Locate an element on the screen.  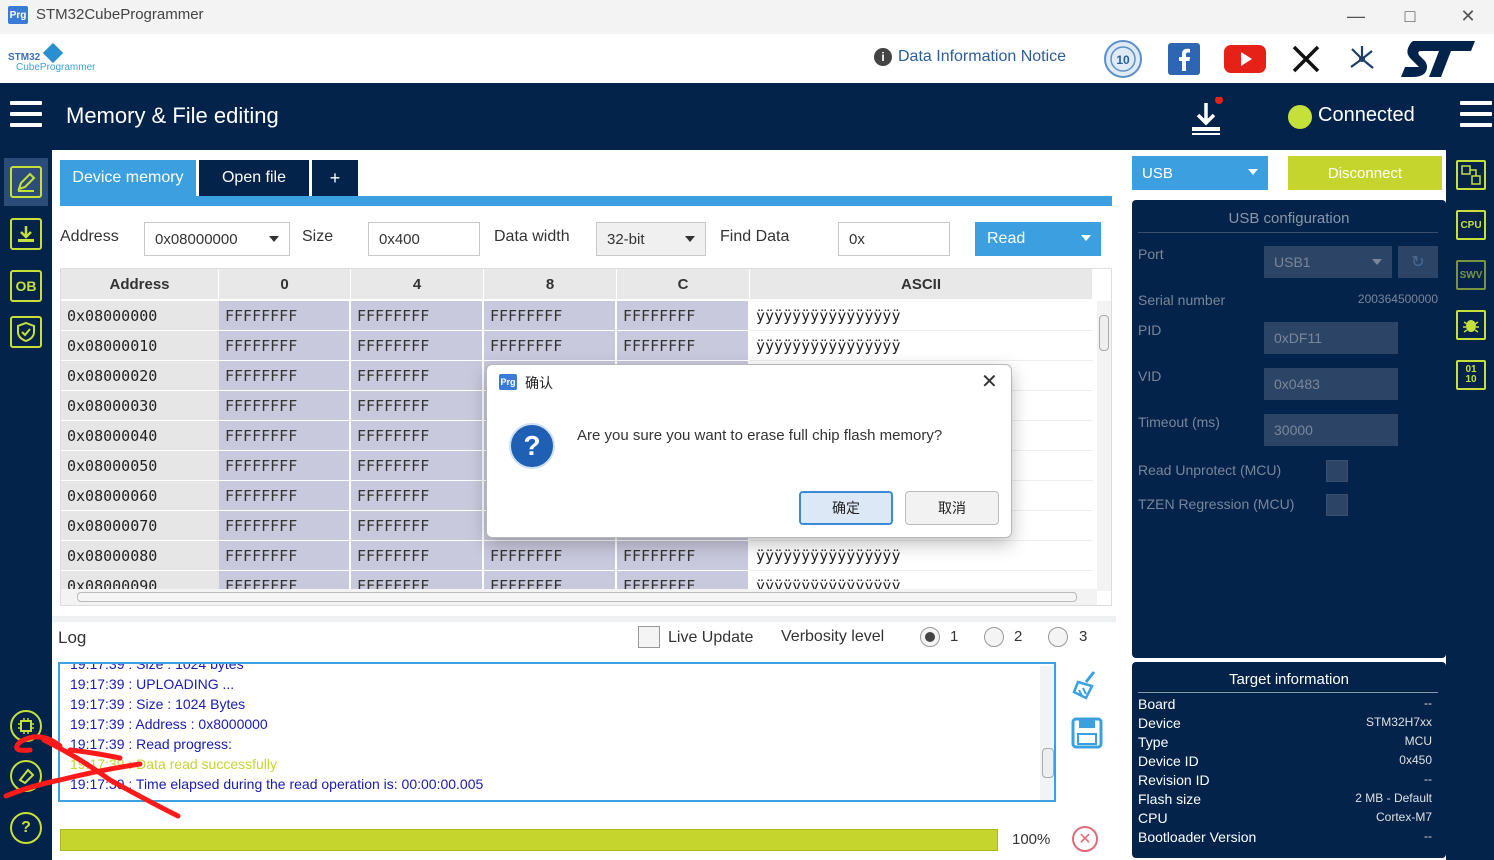
disconnect-button: Disconnect is located at coordinates (1365, 173).